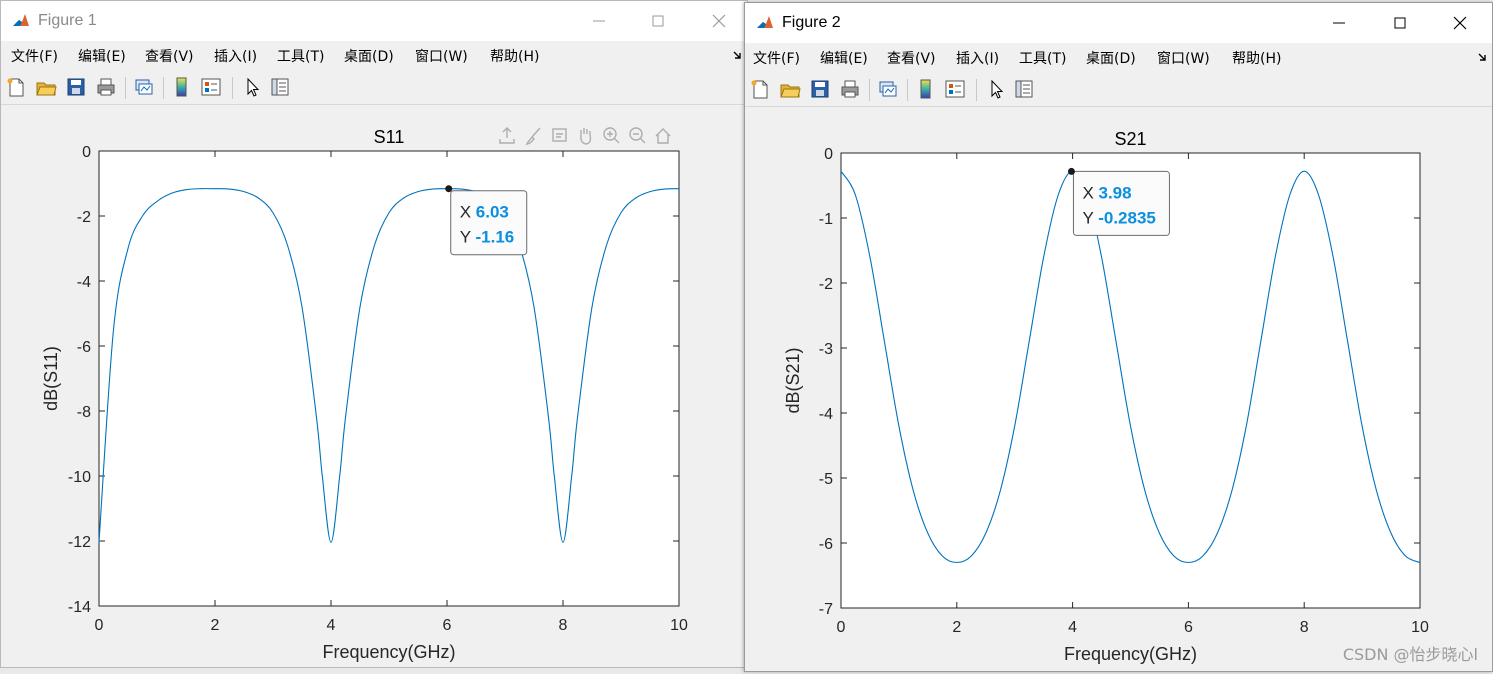 The image size is (1493, 674). What do you see at coordinates (1118, 23) in the screenshot?
I see `title-bar: Figure 2` at bounding box center [1118, 23].